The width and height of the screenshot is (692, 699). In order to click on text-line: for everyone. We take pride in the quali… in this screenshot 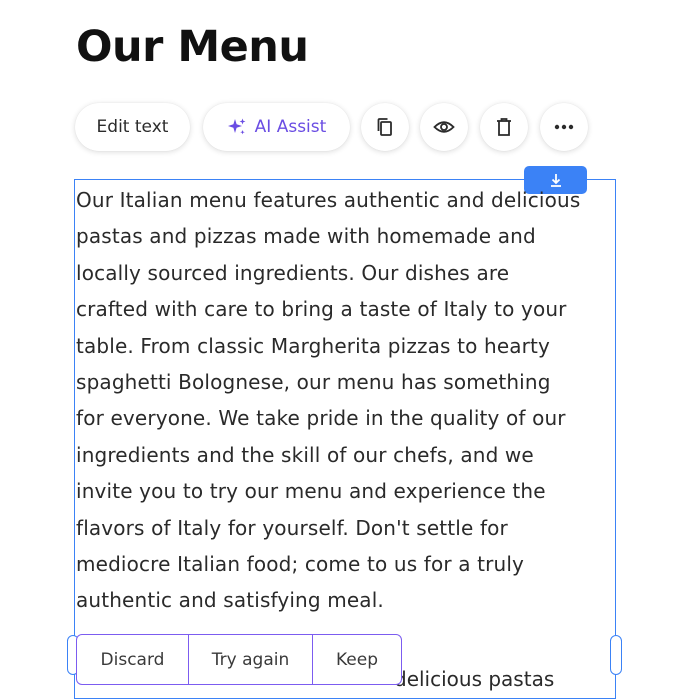, I will do `click(321, 418)`.